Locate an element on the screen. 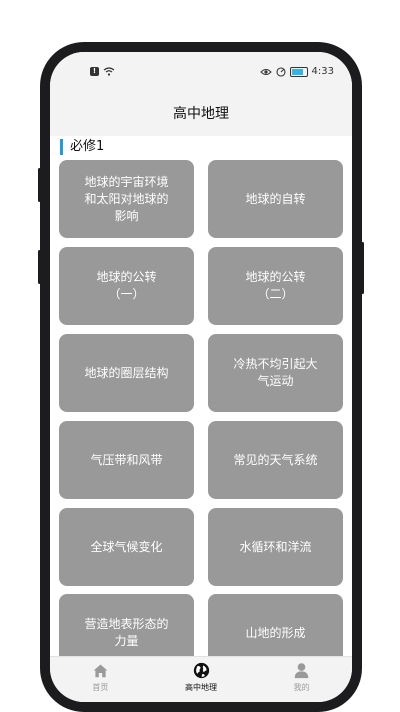 The height and width of the screenshot is (712, 400). status-time: 4:33 is located at coordinates (322, 71).